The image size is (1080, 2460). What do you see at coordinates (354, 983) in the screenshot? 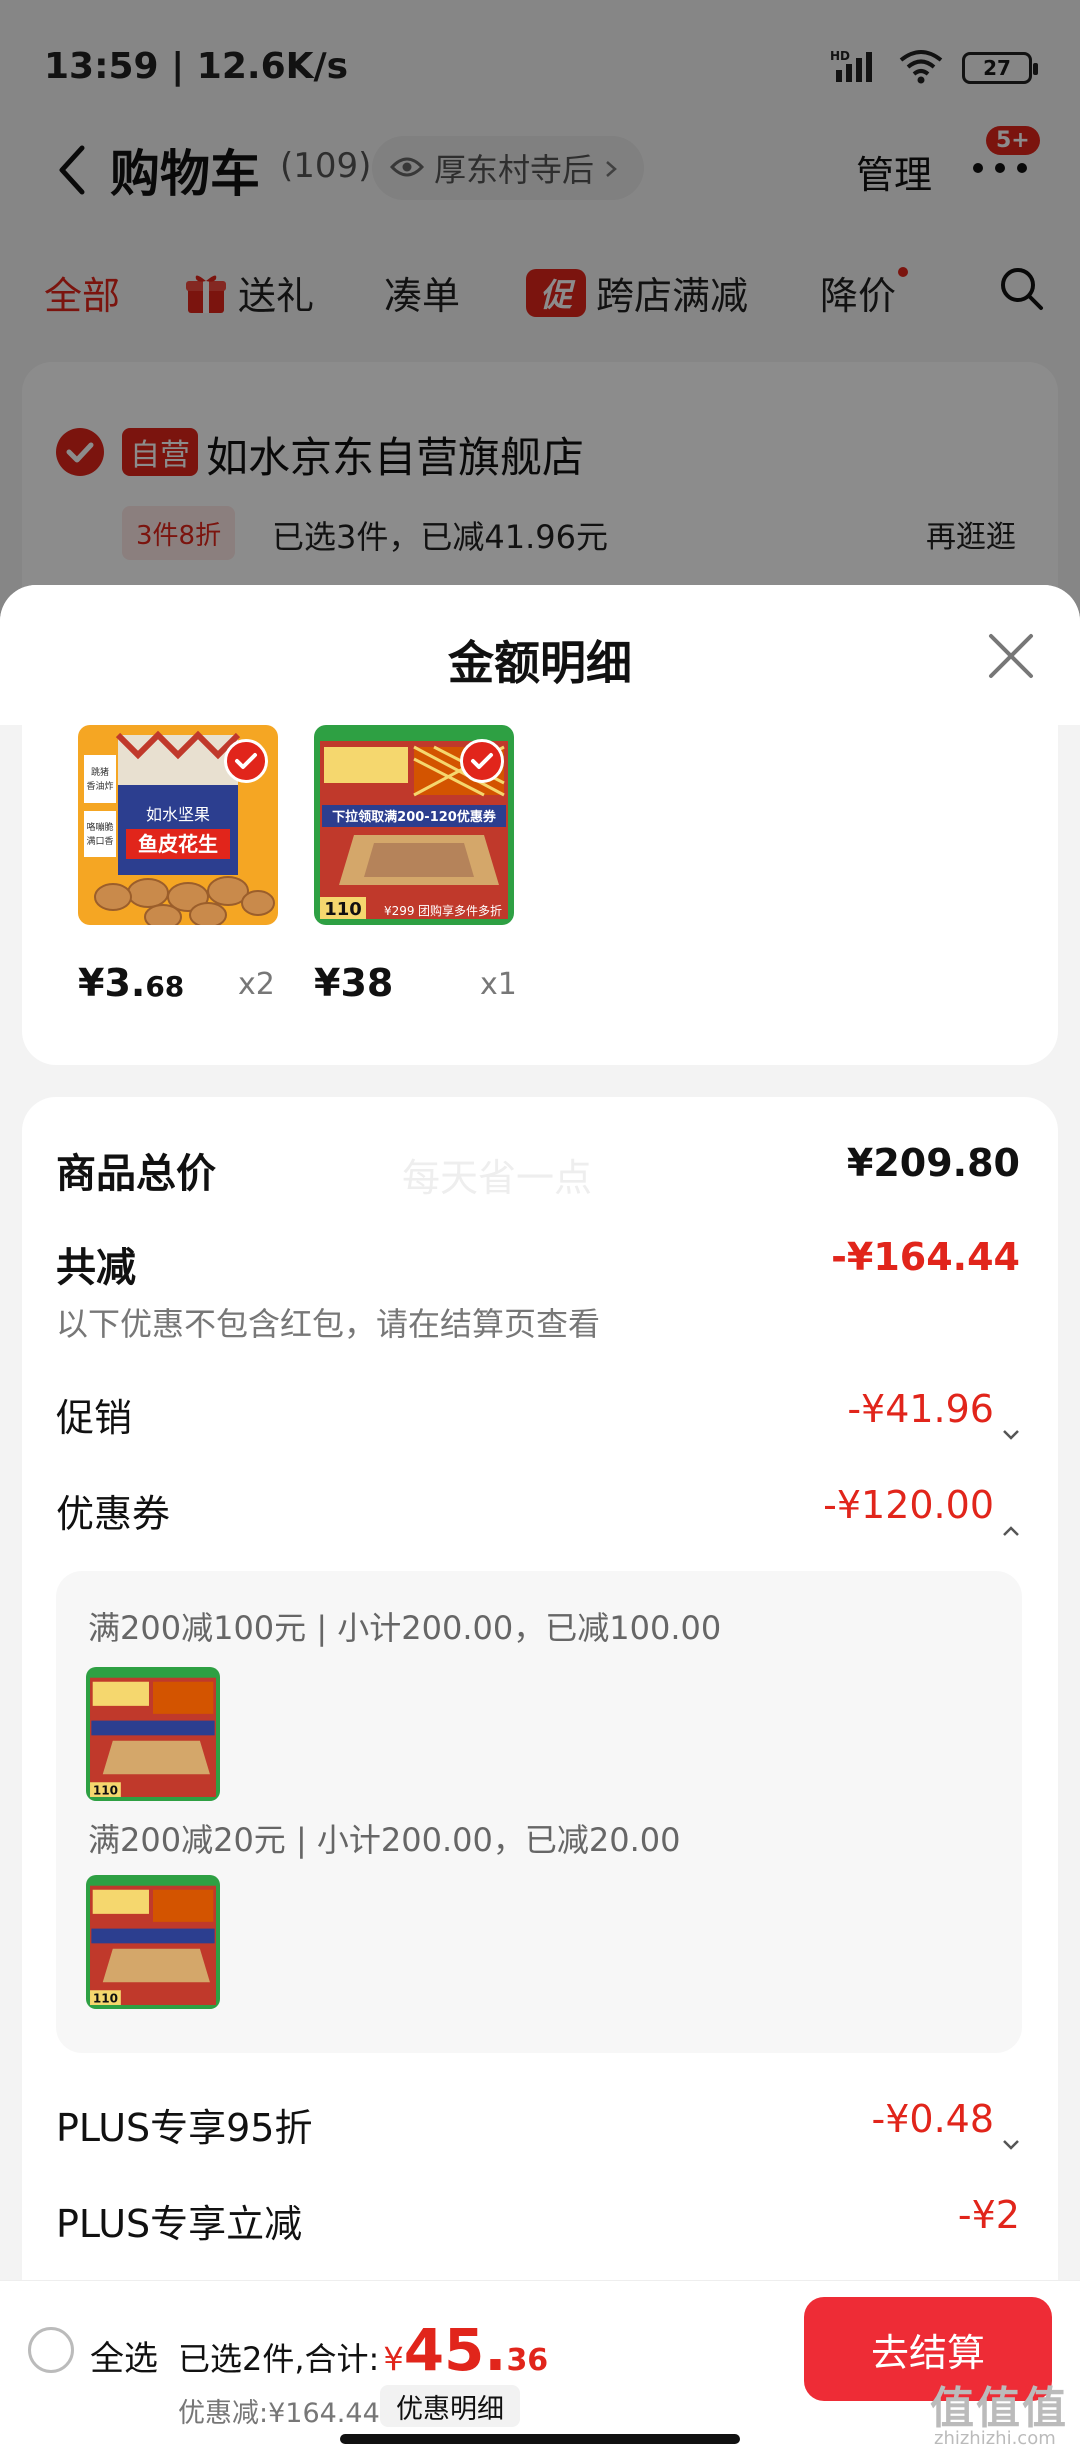
I see `product-price: ¥38` at bounding box center [354, 983].